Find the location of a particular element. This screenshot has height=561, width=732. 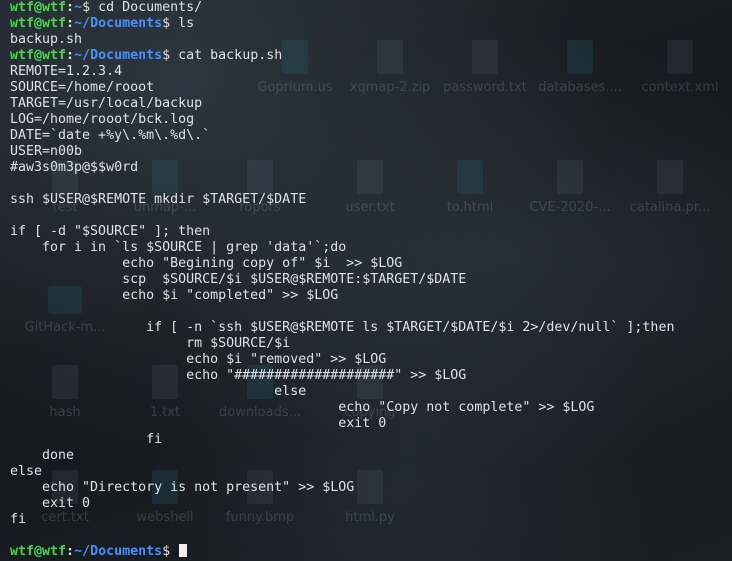

output-line: echo "Directory is not present" >> $LOG is located at coordinates (182, 487).